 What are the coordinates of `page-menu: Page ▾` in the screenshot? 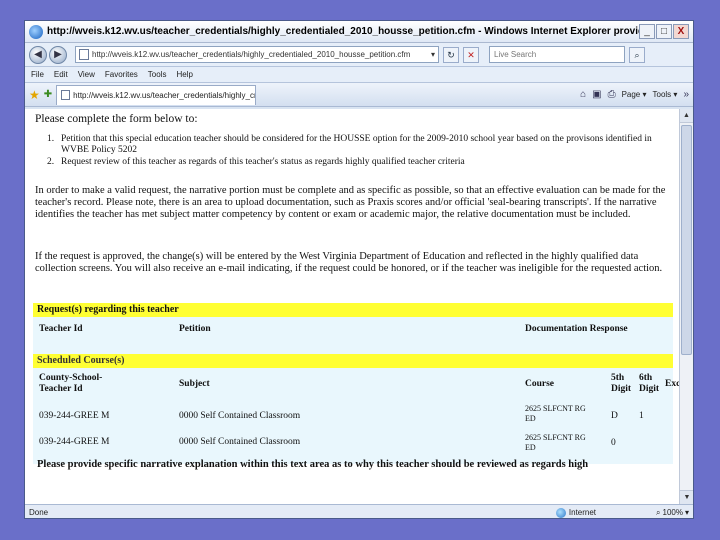 It's located at (634, 94).